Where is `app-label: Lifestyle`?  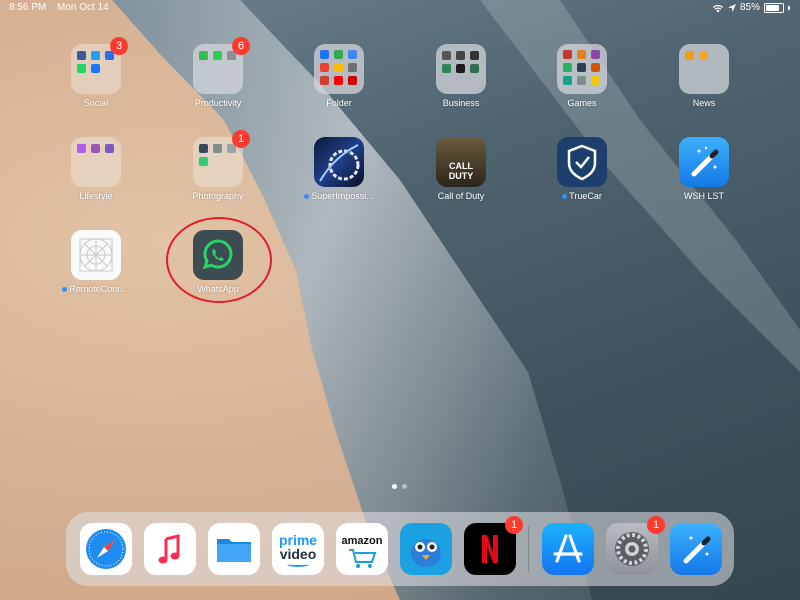 app-label: Lifestyle is located at coordinates (96, 196).